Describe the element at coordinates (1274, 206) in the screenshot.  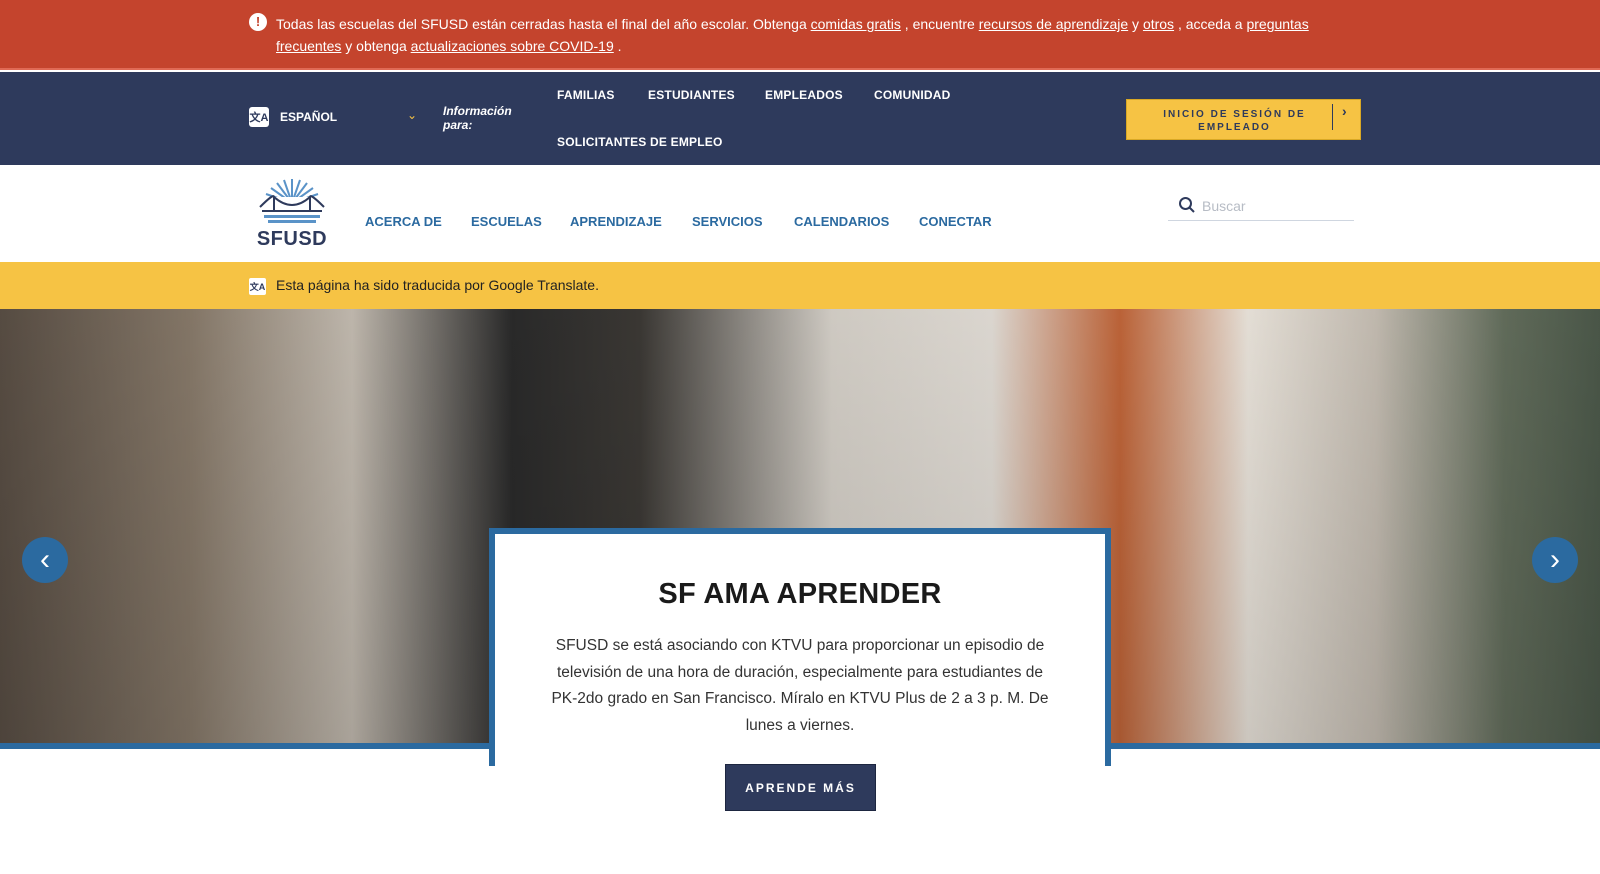
I see `search-input` at that location.